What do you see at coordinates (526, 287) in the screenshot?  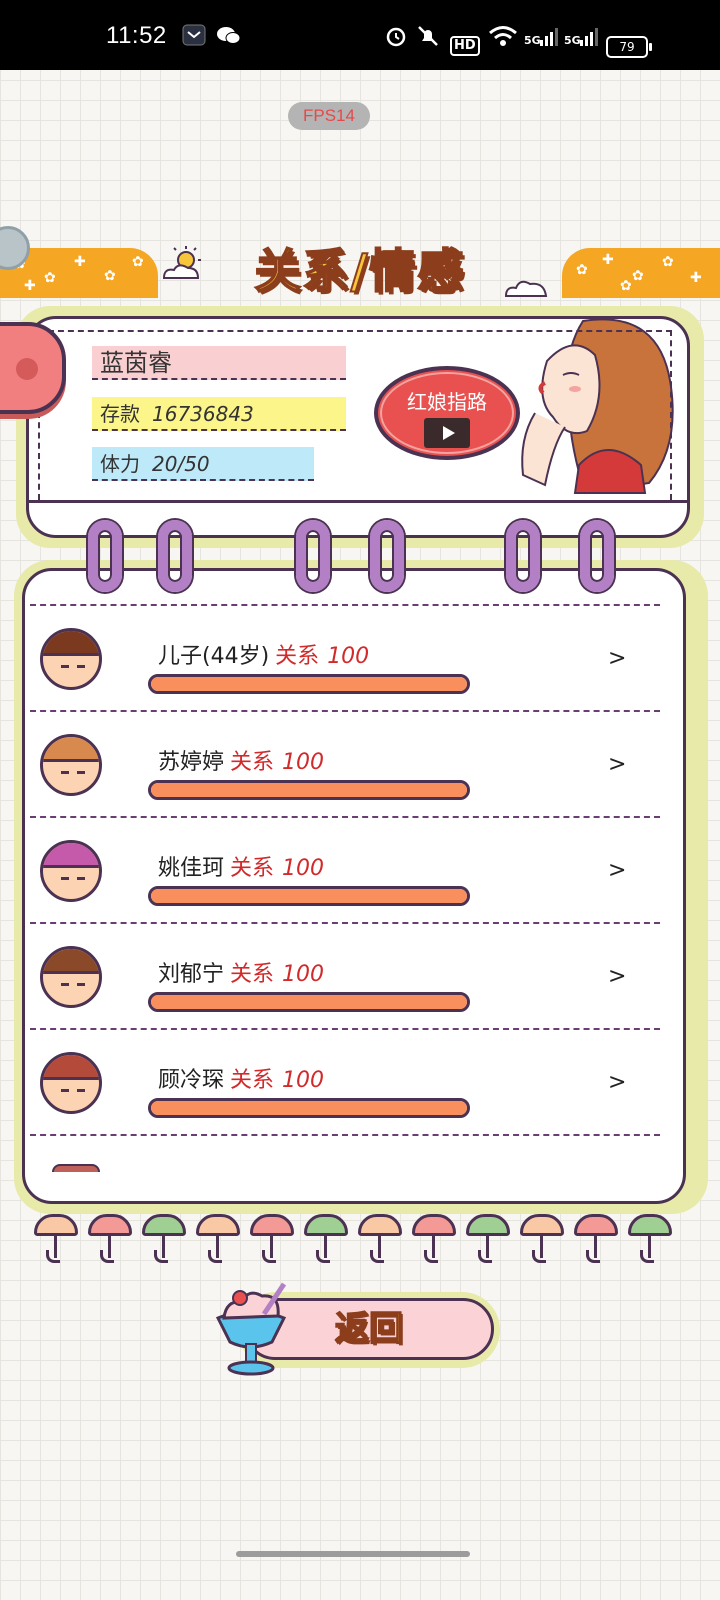 I see `cloud-icon` at bounding box center [526, 287].